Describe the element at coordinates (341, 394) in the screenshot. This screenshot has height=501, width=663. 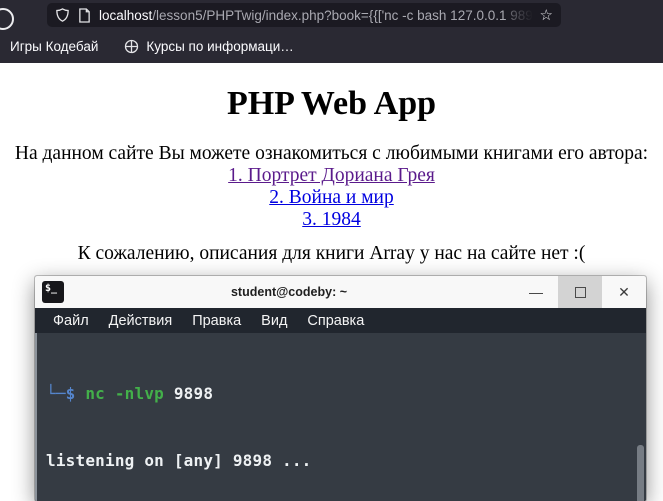
I see `terminal-line: └─$ nc -nlvp 9898` at that location.